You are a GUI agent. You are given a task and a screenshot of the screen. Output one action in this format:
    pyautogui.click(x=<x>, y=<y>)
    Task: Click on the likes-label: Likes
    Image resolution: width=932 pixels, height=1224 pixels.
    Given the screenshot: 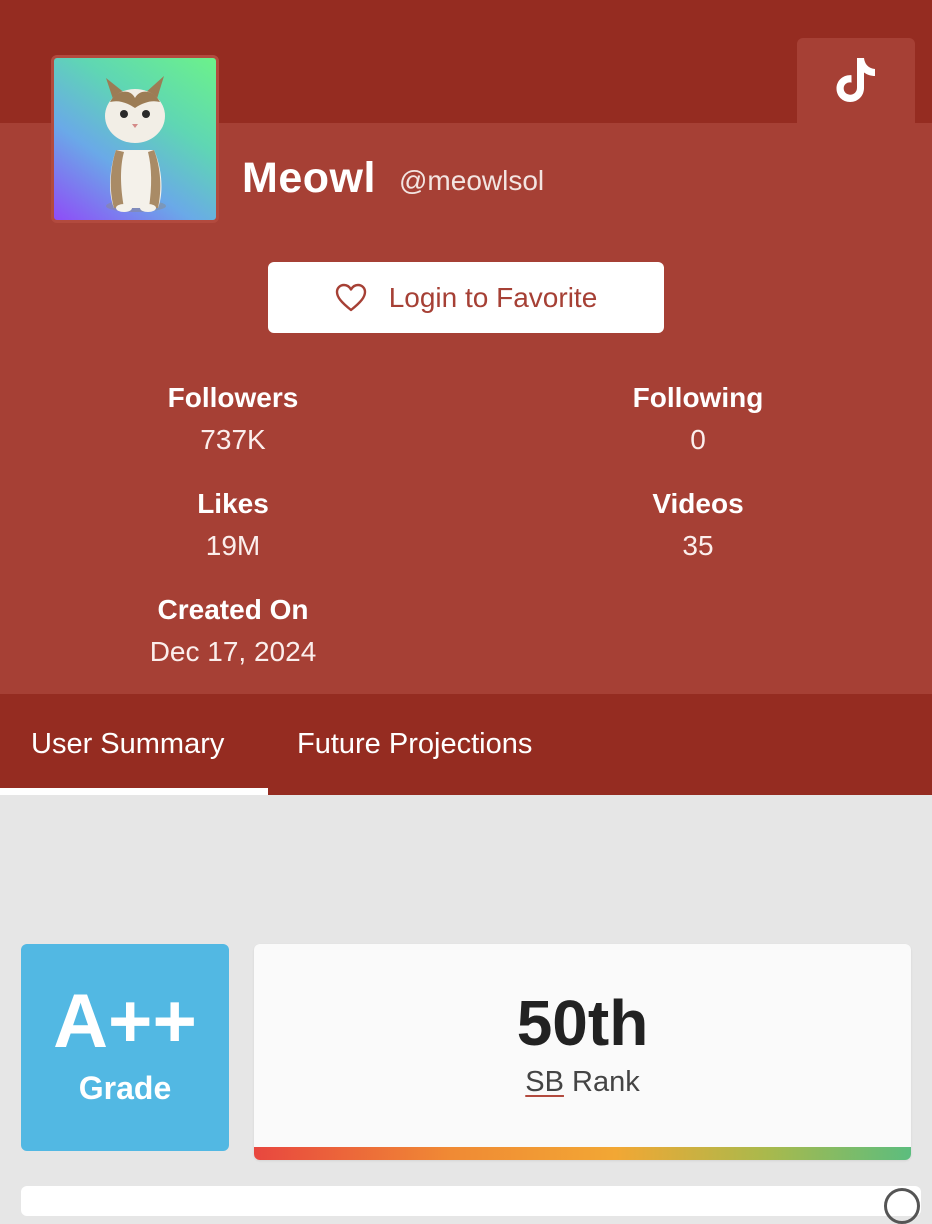 What is the action you would take?
    pyautogui.click(x=233, y=503)
    